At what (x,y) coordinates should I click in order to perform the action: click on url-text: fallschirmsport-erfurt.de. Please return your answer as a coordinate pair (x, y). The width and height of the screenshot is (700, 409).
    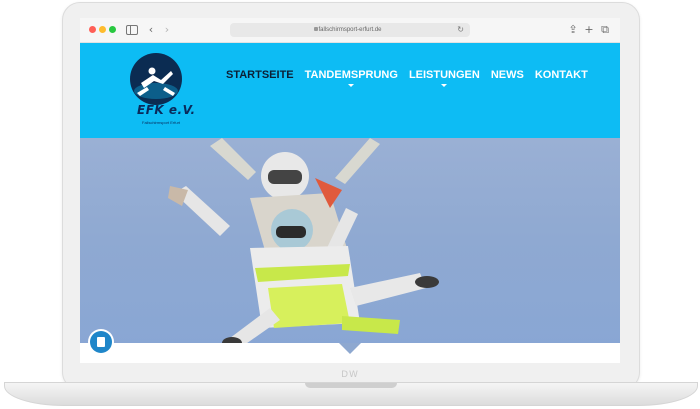
    Looking at the image, I should click on (350, 30).